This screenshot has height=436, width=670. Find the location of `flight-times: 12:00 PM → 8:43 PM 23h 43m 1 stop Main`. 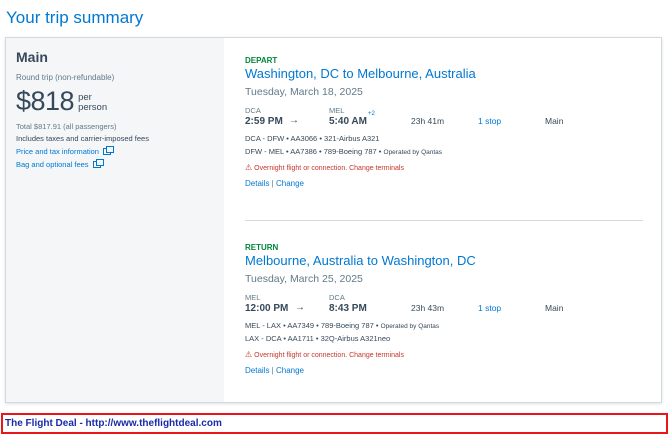

flight-times: 12:00 PM → 8:43 PM 23h 43m 1 stop Main is located at coordinates (445, 308).